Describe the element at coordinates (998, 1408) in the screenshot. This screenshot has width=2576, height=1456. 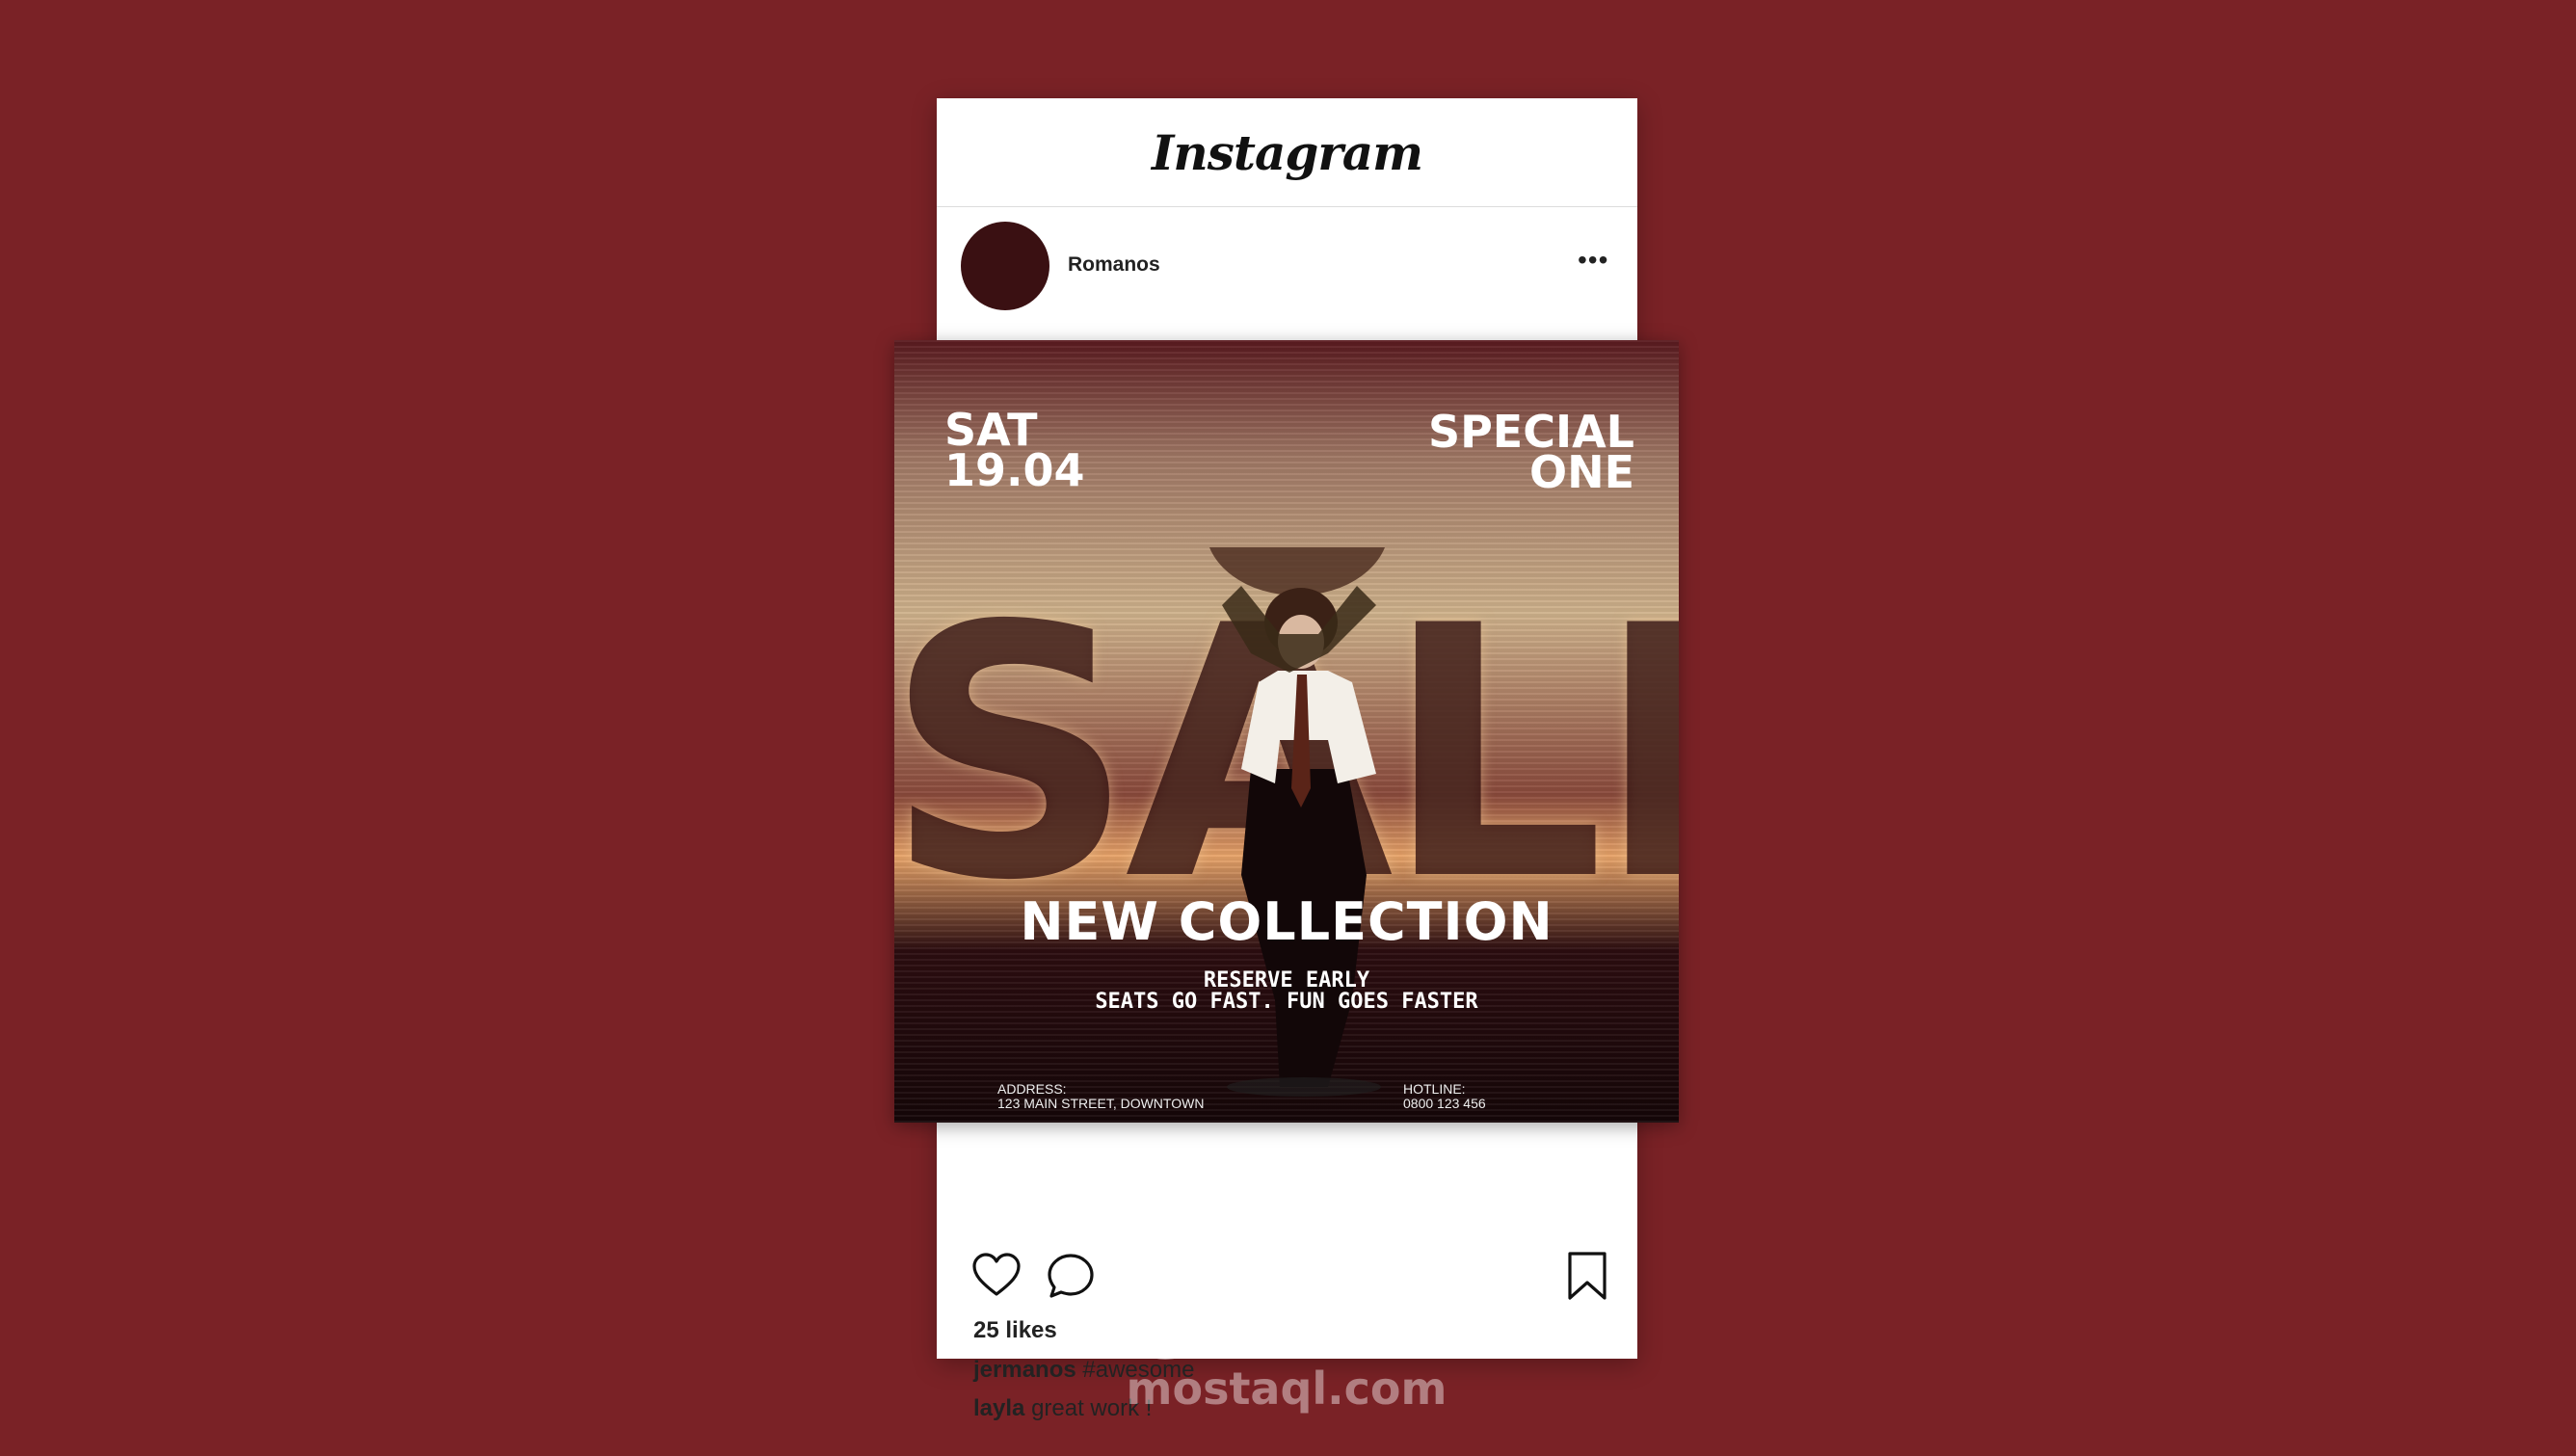
I see `comment-user: layla` at that location.